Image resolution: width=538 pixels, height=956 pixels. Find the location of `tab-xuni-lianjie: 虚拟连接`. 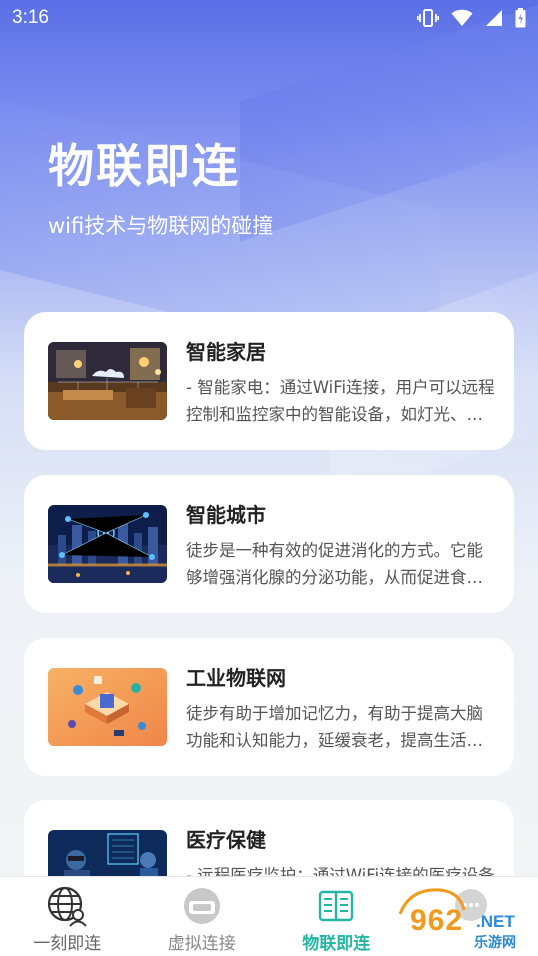

tab-xuni-lianjie: 虚拟连接 is located at coordinates (202, 916).